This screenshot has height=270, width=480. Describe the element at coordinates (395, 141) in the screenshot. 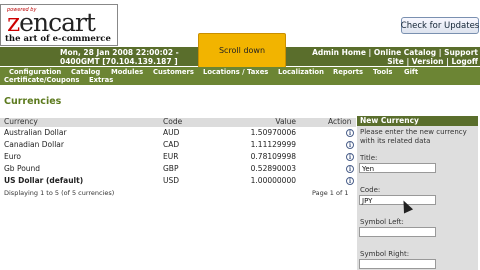

I see `panel-intro-line-2: with its related data` at that location.